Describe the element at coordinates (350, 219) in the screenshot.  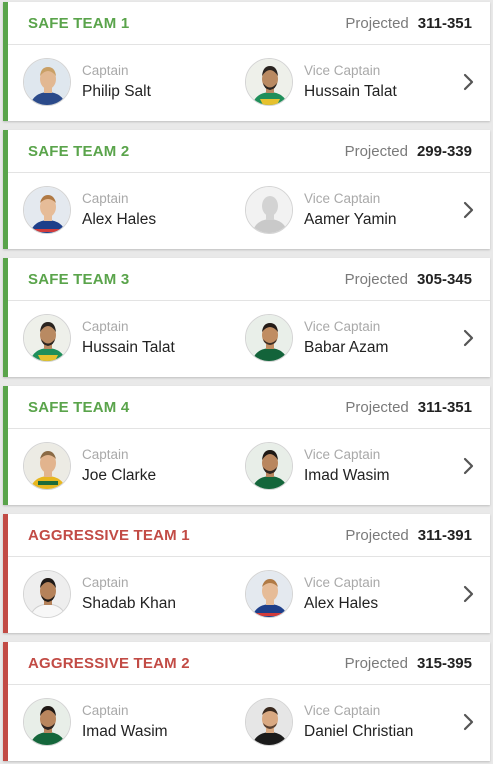
I see `vice-captain-name: Aamer Yamin` at that location.